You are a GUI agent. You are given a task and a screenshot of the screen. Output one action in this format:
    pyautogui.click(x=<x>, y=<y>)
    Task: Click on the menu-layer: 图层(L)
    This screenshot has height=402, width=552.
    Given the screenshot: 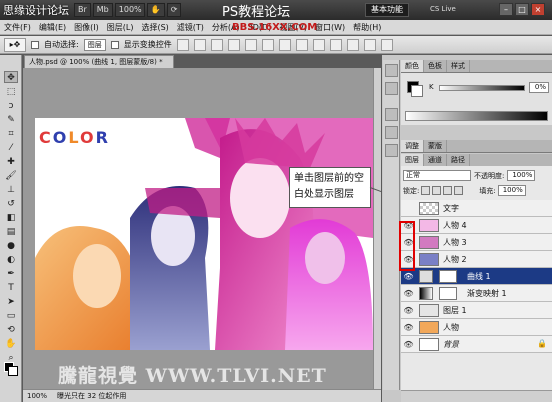 What is the action you would take?
    pyautogui.click(x=120, y=27)
    